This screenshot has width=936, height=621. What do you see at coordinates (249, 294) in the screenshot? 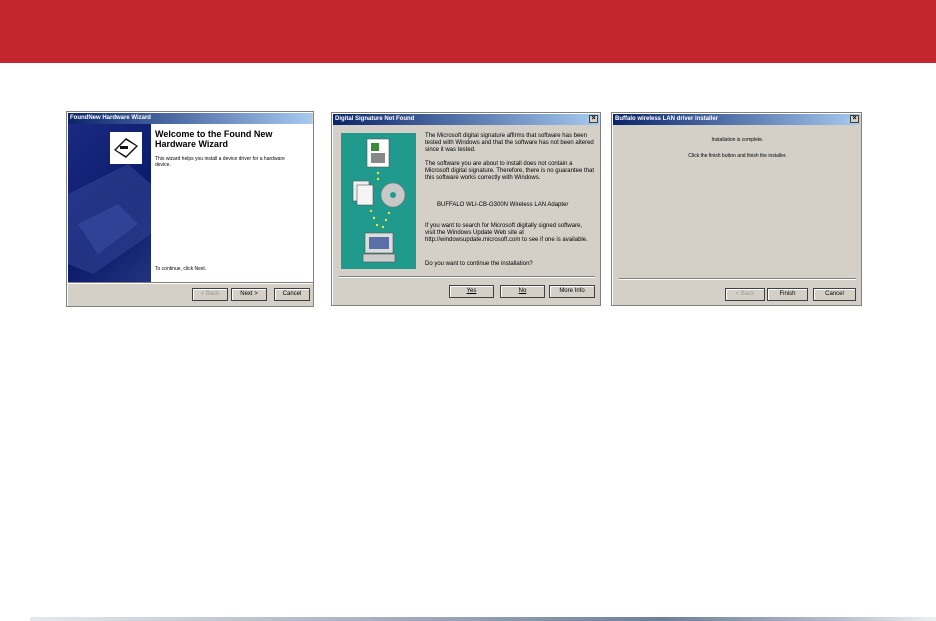
I see `next-button: Next >` at bounding box center [249, 294].